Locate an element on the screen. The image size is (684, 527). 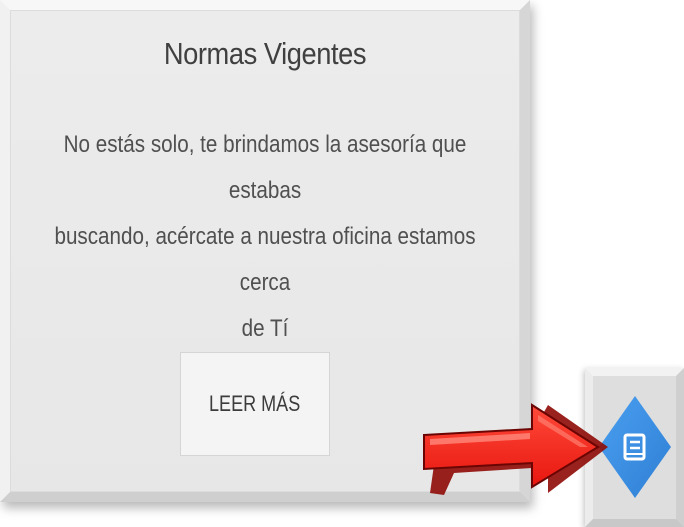
read-more-label: LEER MÁS is located at coordinates (255, 403).